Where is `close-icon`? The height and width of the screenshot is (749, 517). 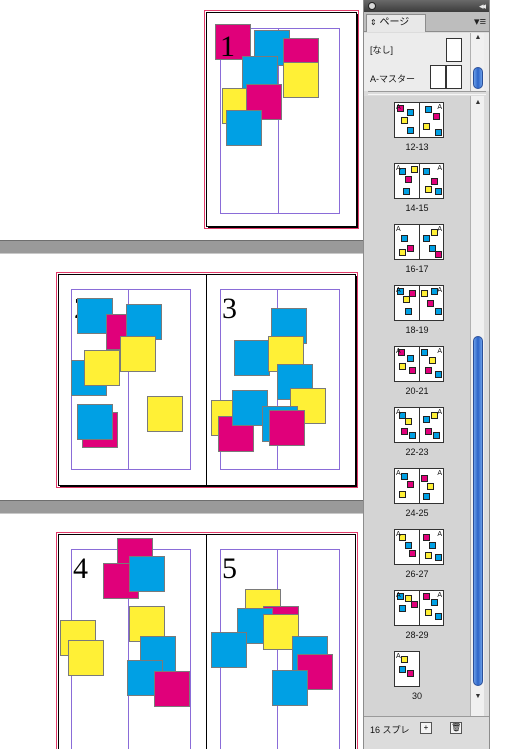
close-icon is located at coordinates (372, 6).